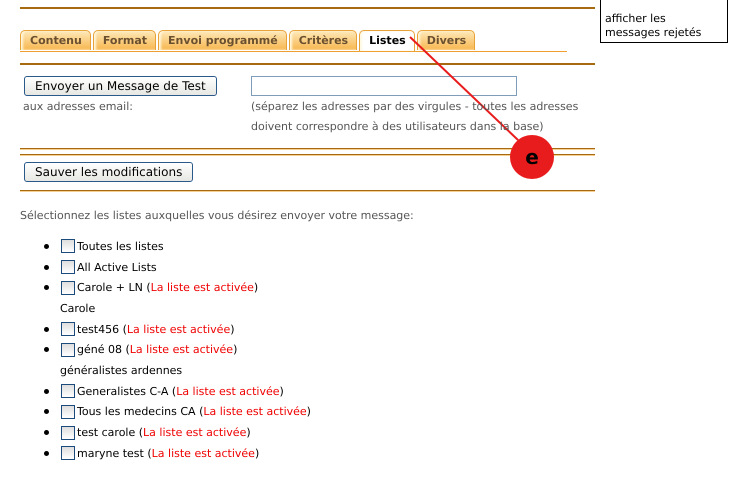 This screenshot has width=730, height=495. Describe the element at coordinates (222, 40) in the screenshot. I see `tab: Envoi programmé` at that location.